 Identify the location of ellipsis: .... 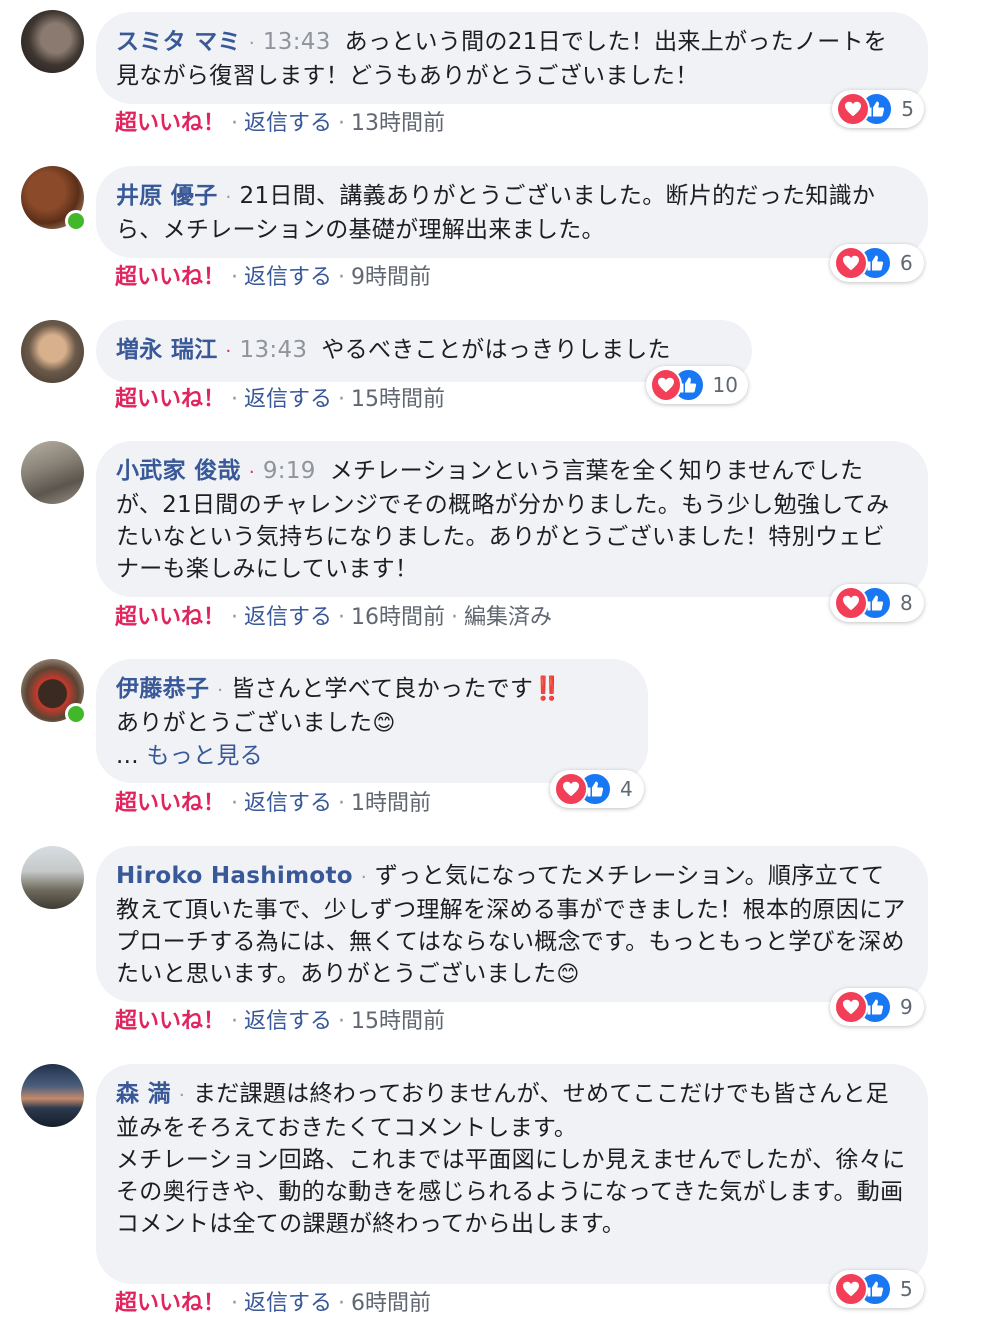
(131, 756).